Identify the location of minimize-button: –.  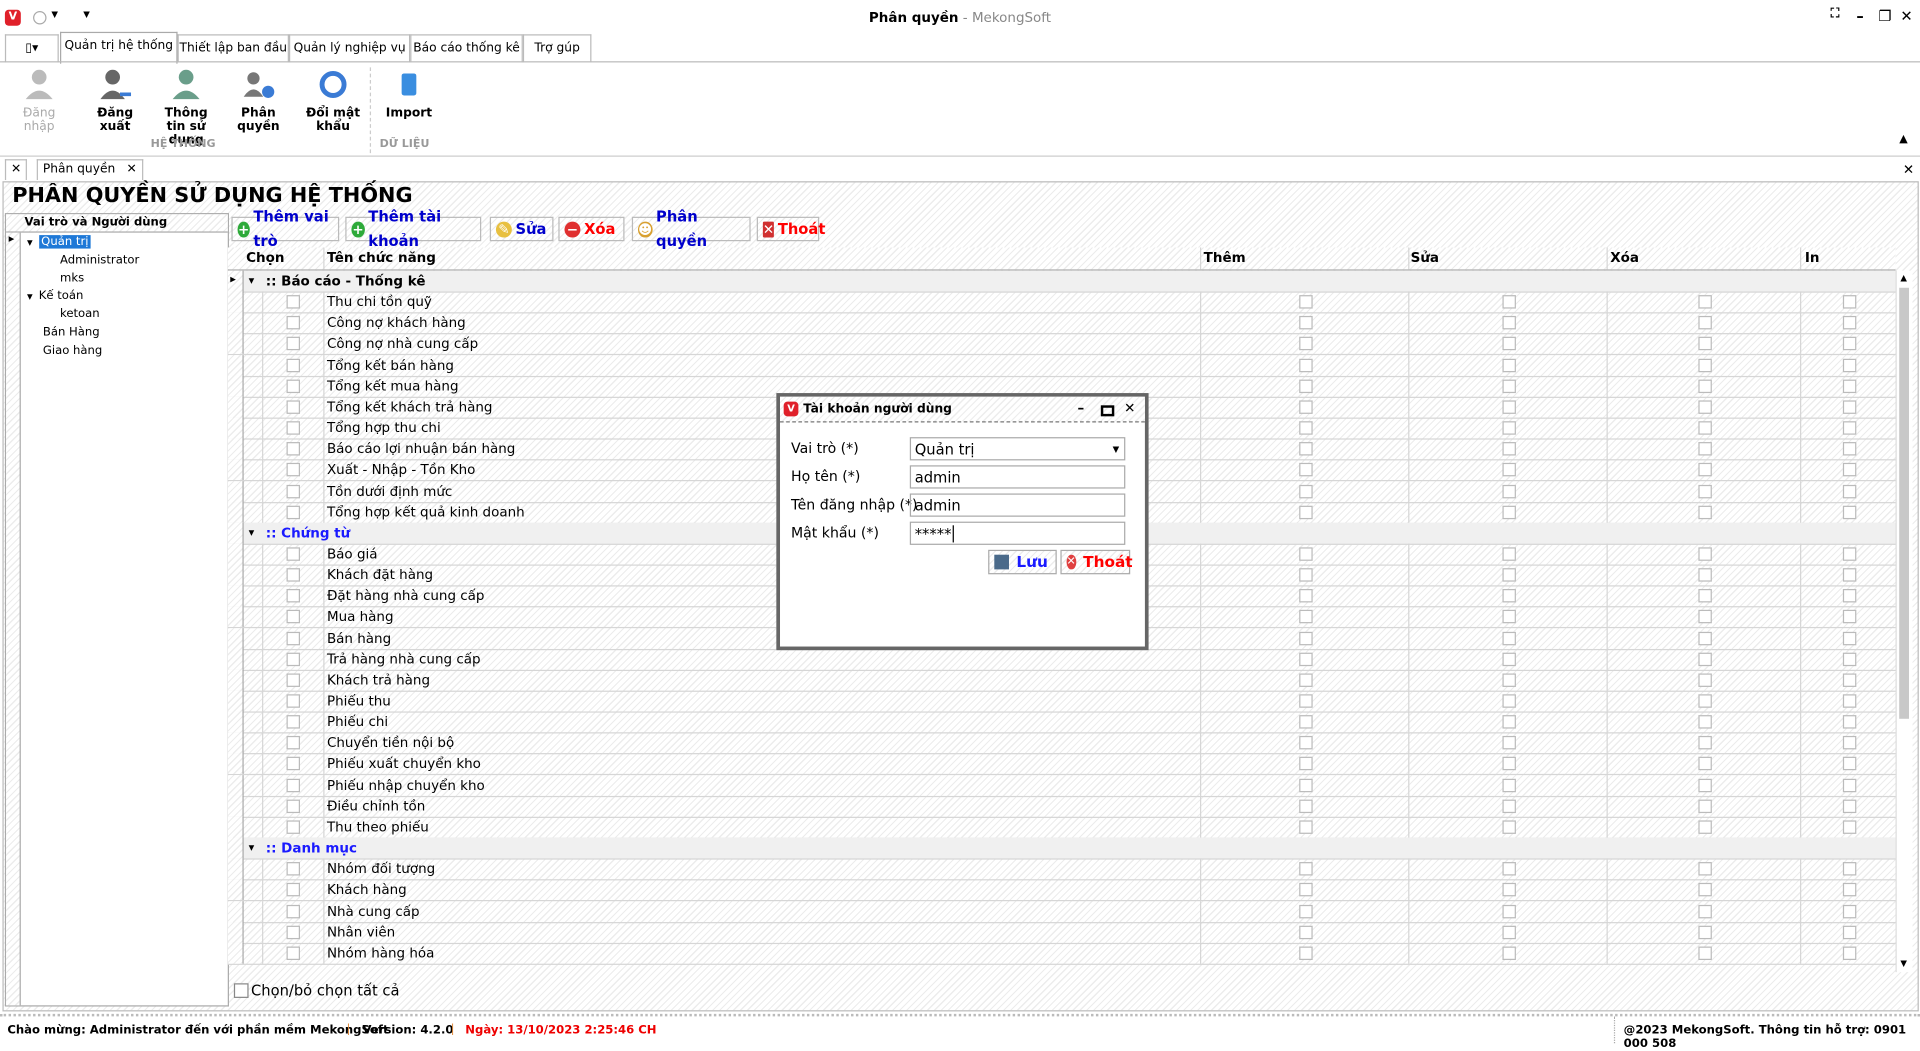
(1859, 15).